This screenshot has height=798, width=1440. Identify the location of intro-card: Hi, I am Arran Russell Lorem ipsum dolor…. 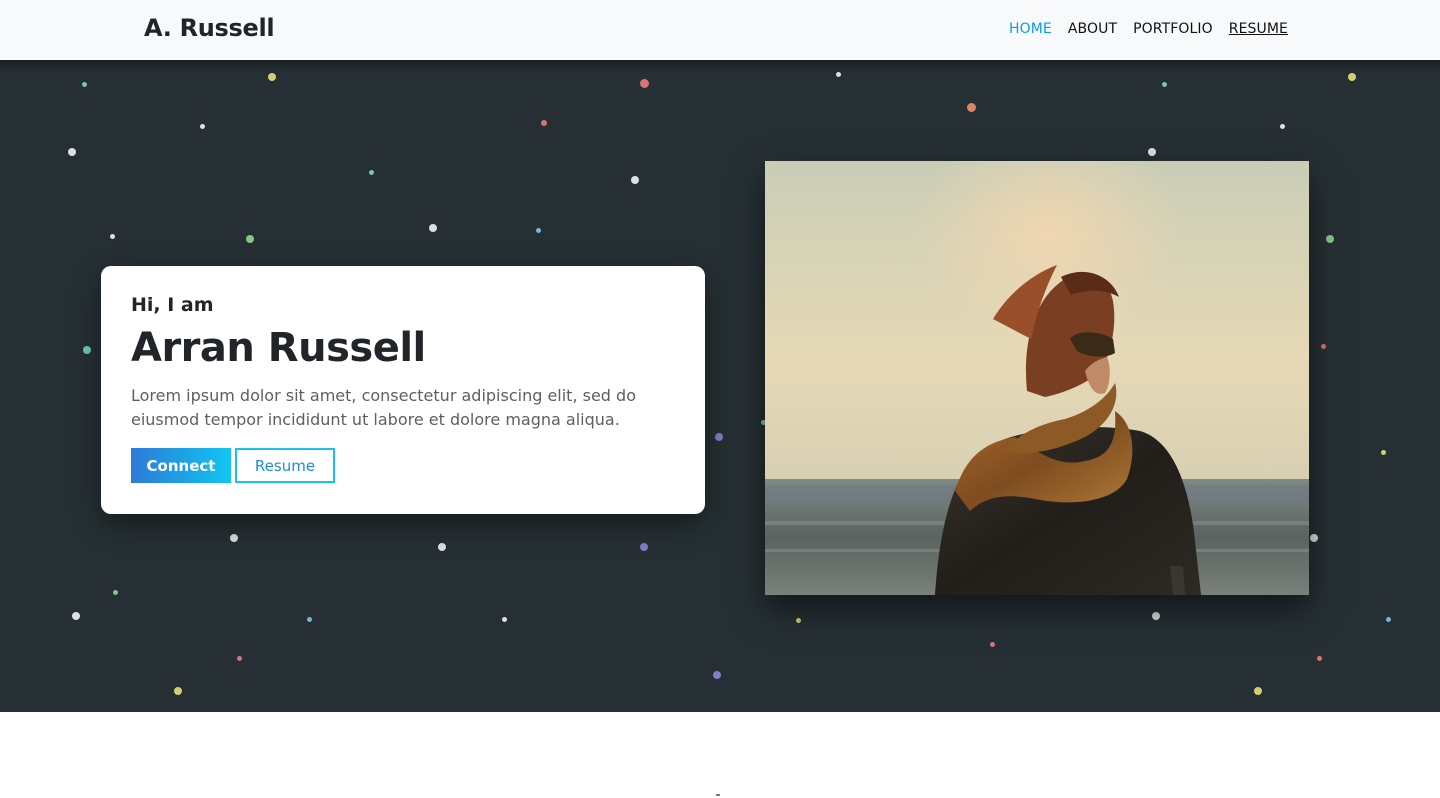
(403, 390).